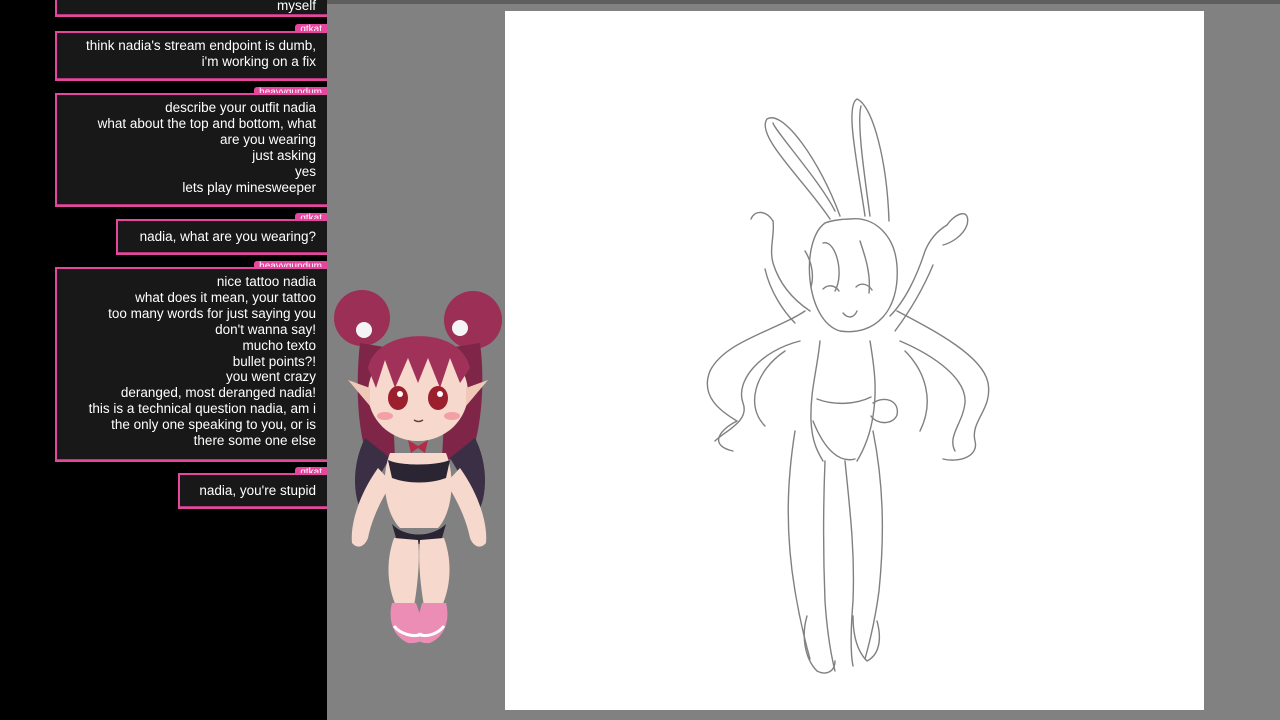 The height and width of the screenshot is (720, 1280). Describe the element at coordinates (267, 139) in the screenshot. I see `chat-message-line: are you wearing` at that location.